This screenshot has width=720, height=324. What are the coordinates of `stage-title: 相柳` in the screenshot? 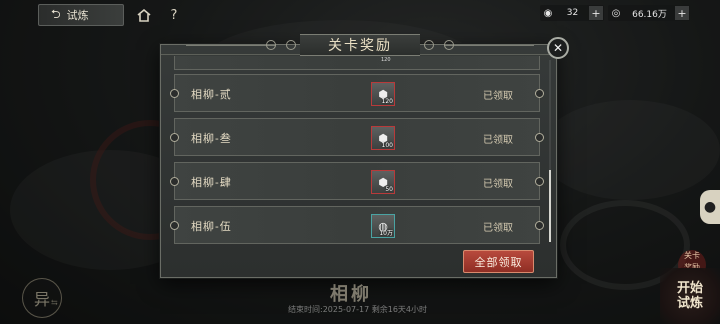 It's located at (351, 294).